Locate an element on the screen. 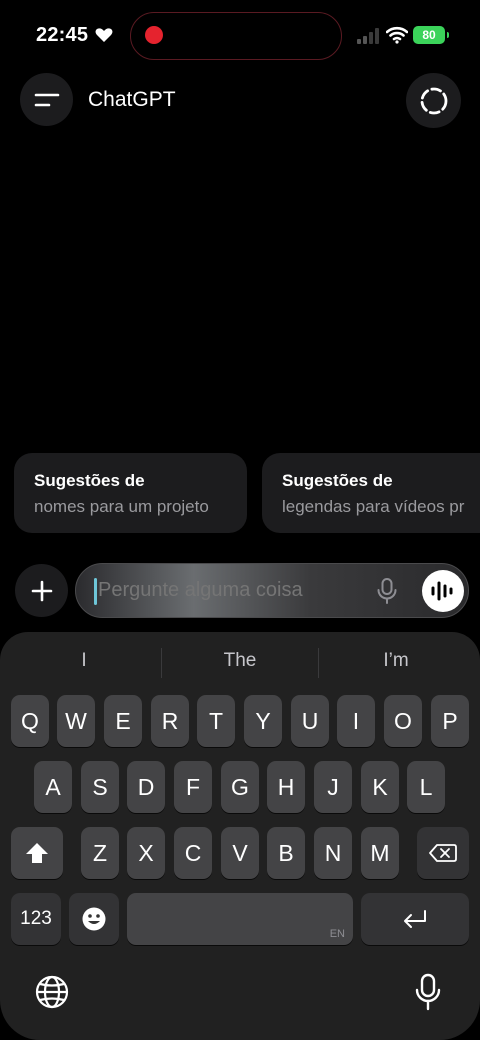 This screenshot has width=480, height=1040. suggestion-card: Sugestões de legendas para vídeos pr is located at coordinates (371, 493).